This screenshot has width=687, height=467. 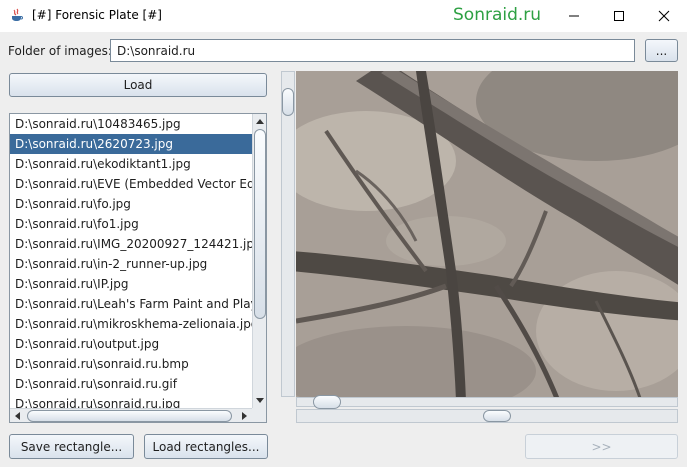 I want to click on scroll-corner, so click(x=259, y=415).